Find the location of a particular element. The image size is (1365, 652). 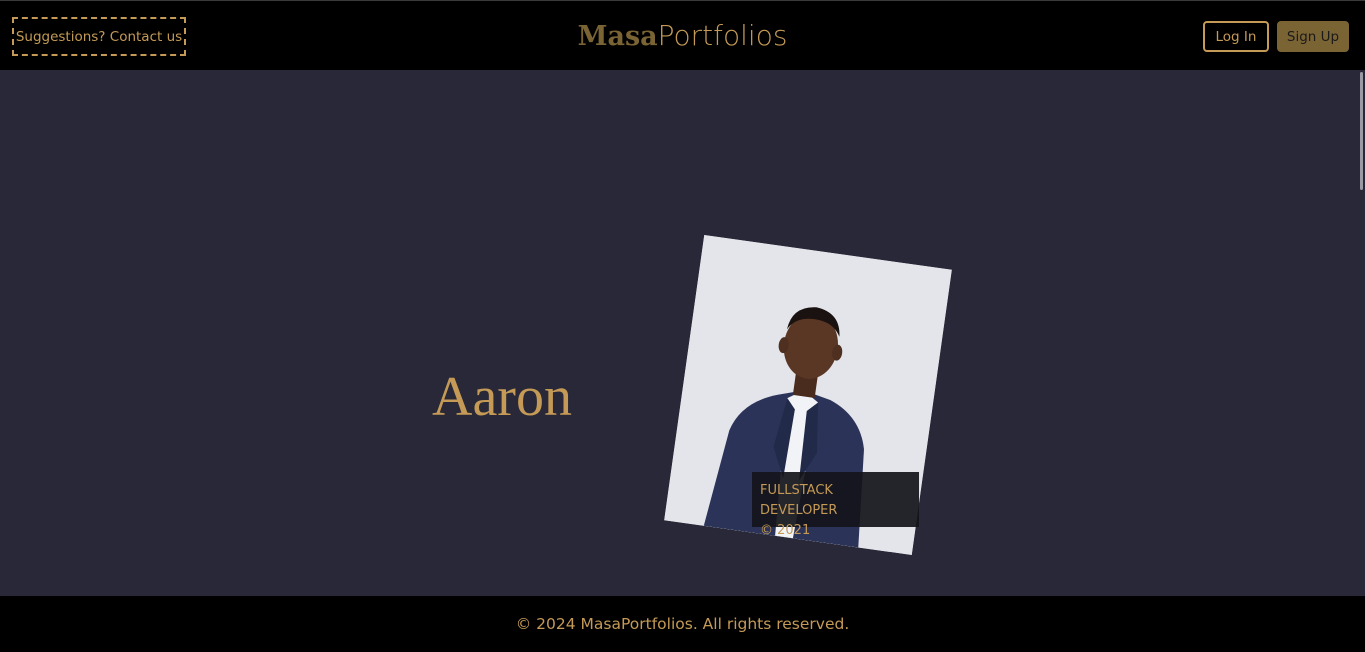

brand-logo: MasaPortfolios is located at coordinates (682, 36).